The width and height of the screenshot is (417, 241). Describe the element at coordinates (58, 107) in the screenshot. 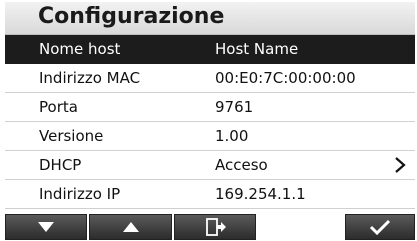

I see `row-label: Porta` at that location.